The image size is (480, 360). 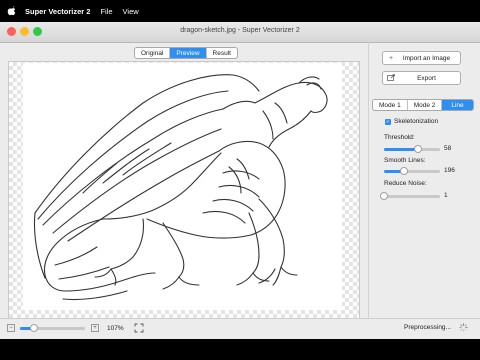 I want to click on reduce-noise-value: 1, so click(x=446, y=195).